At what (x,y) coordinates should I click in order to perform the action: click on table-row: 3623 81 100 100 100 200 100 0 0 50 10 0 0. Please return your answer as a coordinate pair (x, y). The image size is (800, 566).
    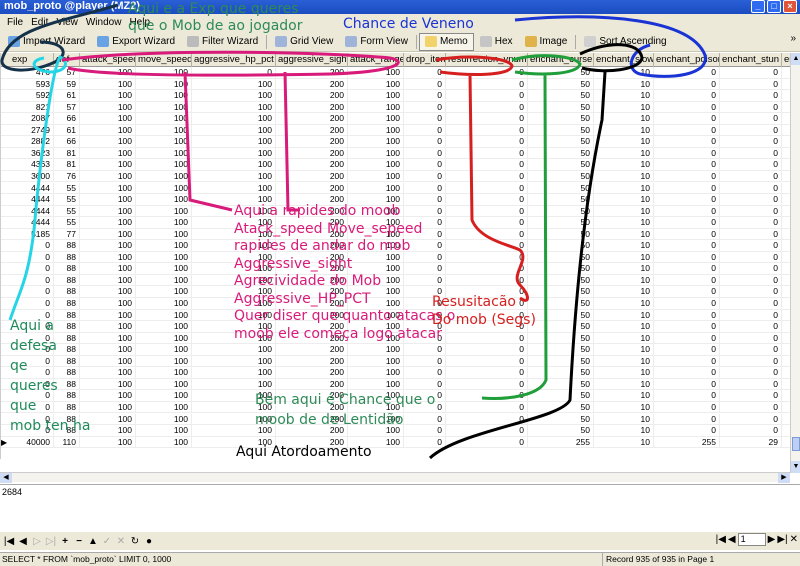
    Looking at the image, I should click on (395, 153).